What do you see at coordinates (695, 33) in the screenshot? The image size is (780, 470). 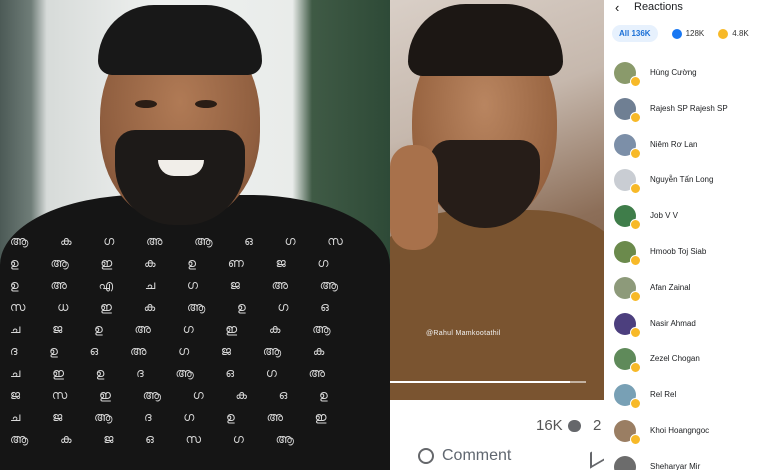 I see `tab-like-count: 128K` at bounding box center [695, 33].